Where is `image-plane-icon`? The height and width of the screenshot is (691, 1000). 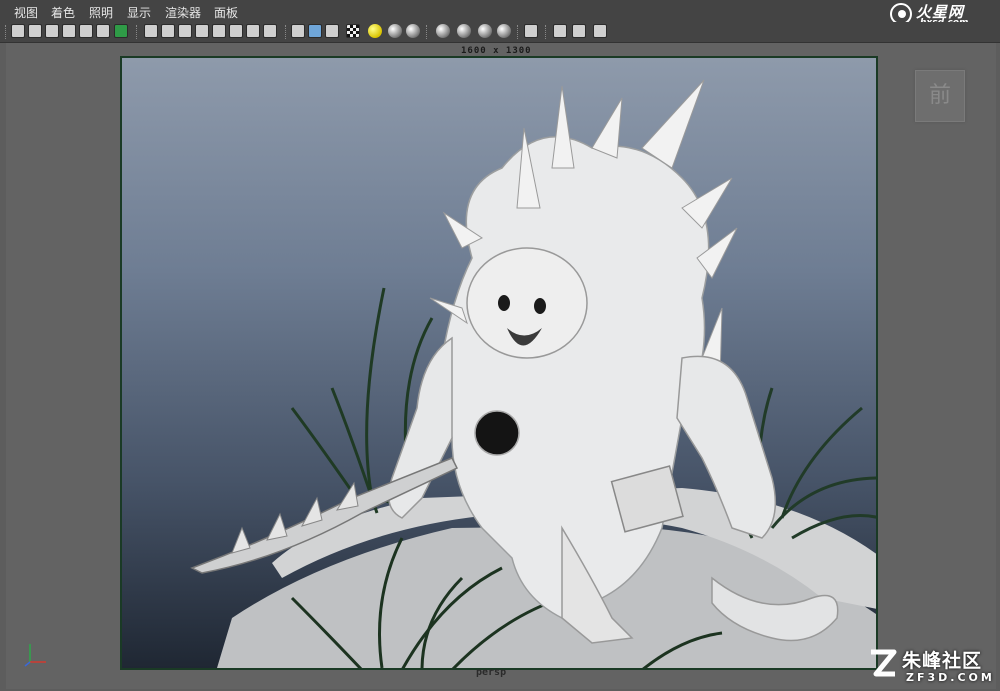 image-plane-icon is located at coordinates (69, 31).